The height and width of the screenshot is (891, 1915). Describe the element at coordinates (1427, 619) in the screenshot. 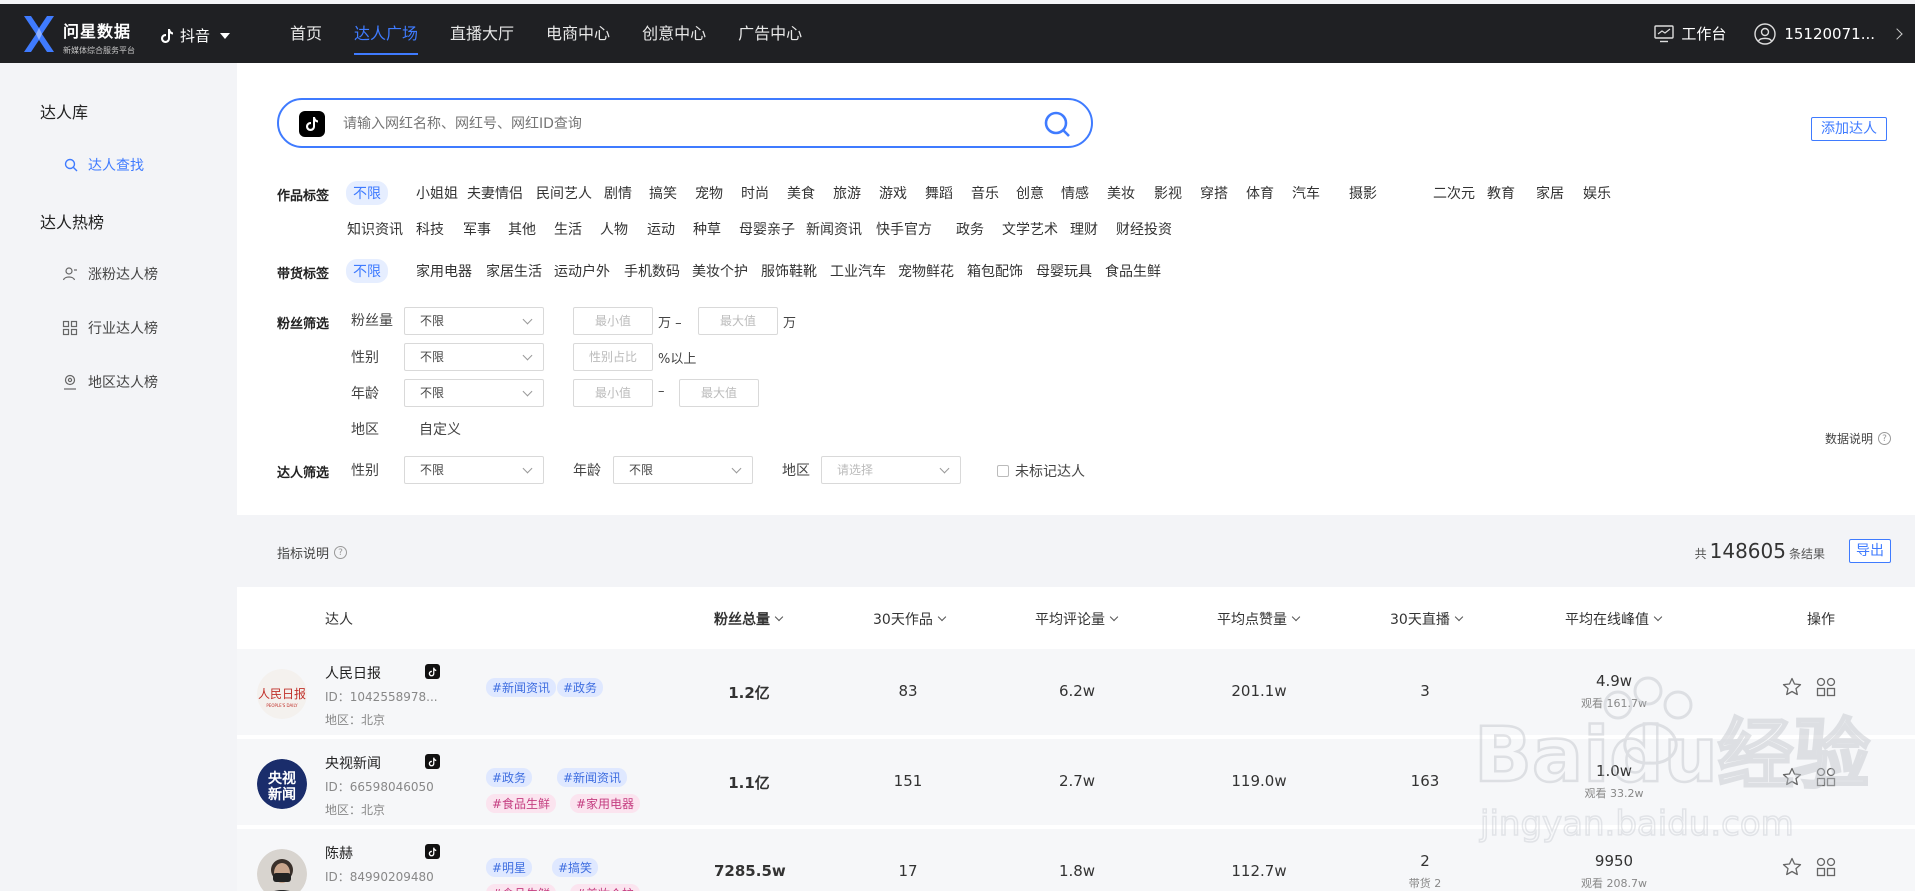

I see `th-live30: 30天直播` at that location.